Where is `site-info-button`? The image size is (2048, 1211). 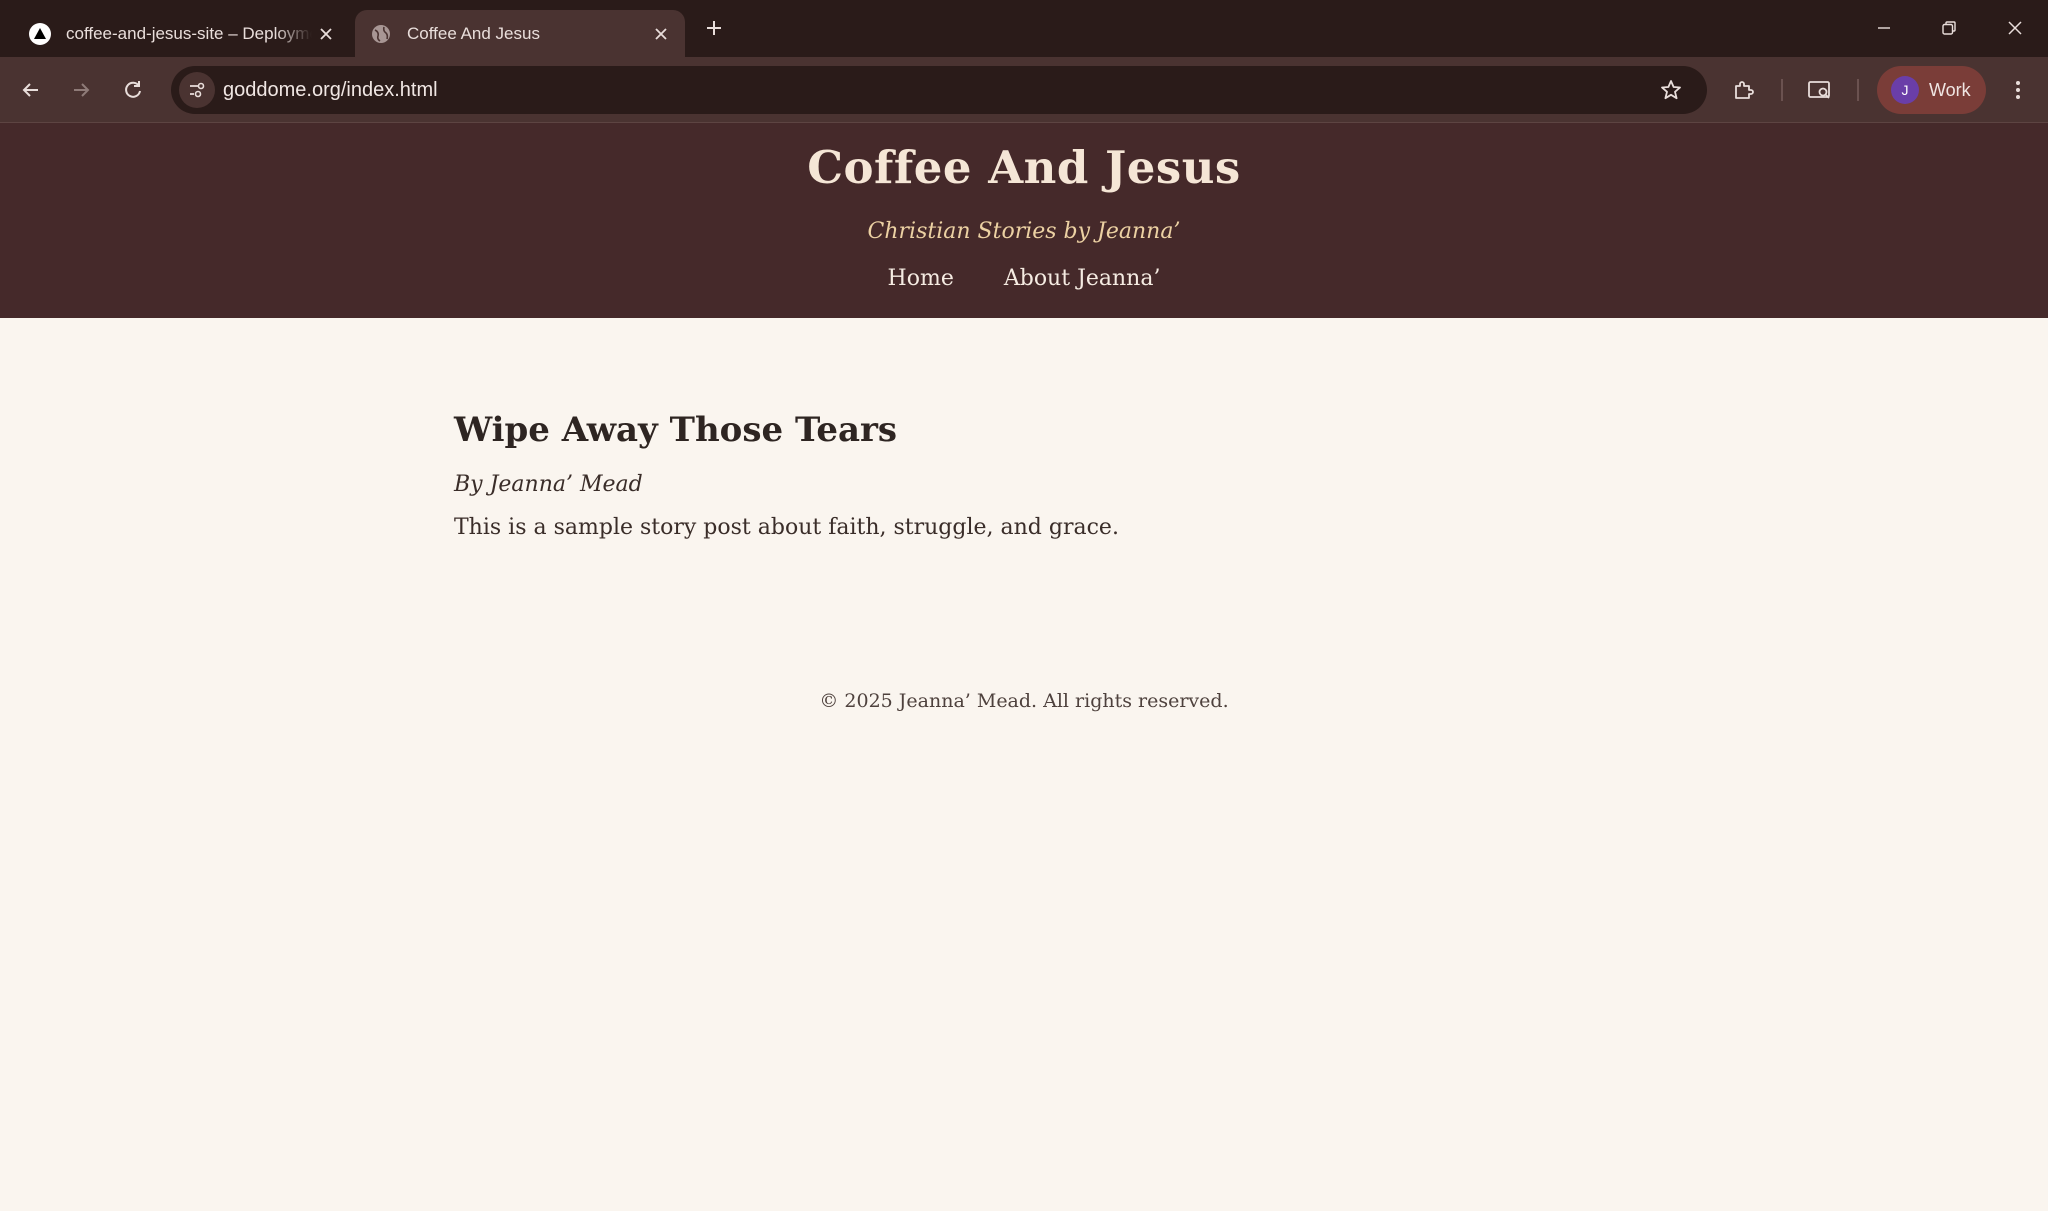
site-info-button is located at coordinates (197, 90).